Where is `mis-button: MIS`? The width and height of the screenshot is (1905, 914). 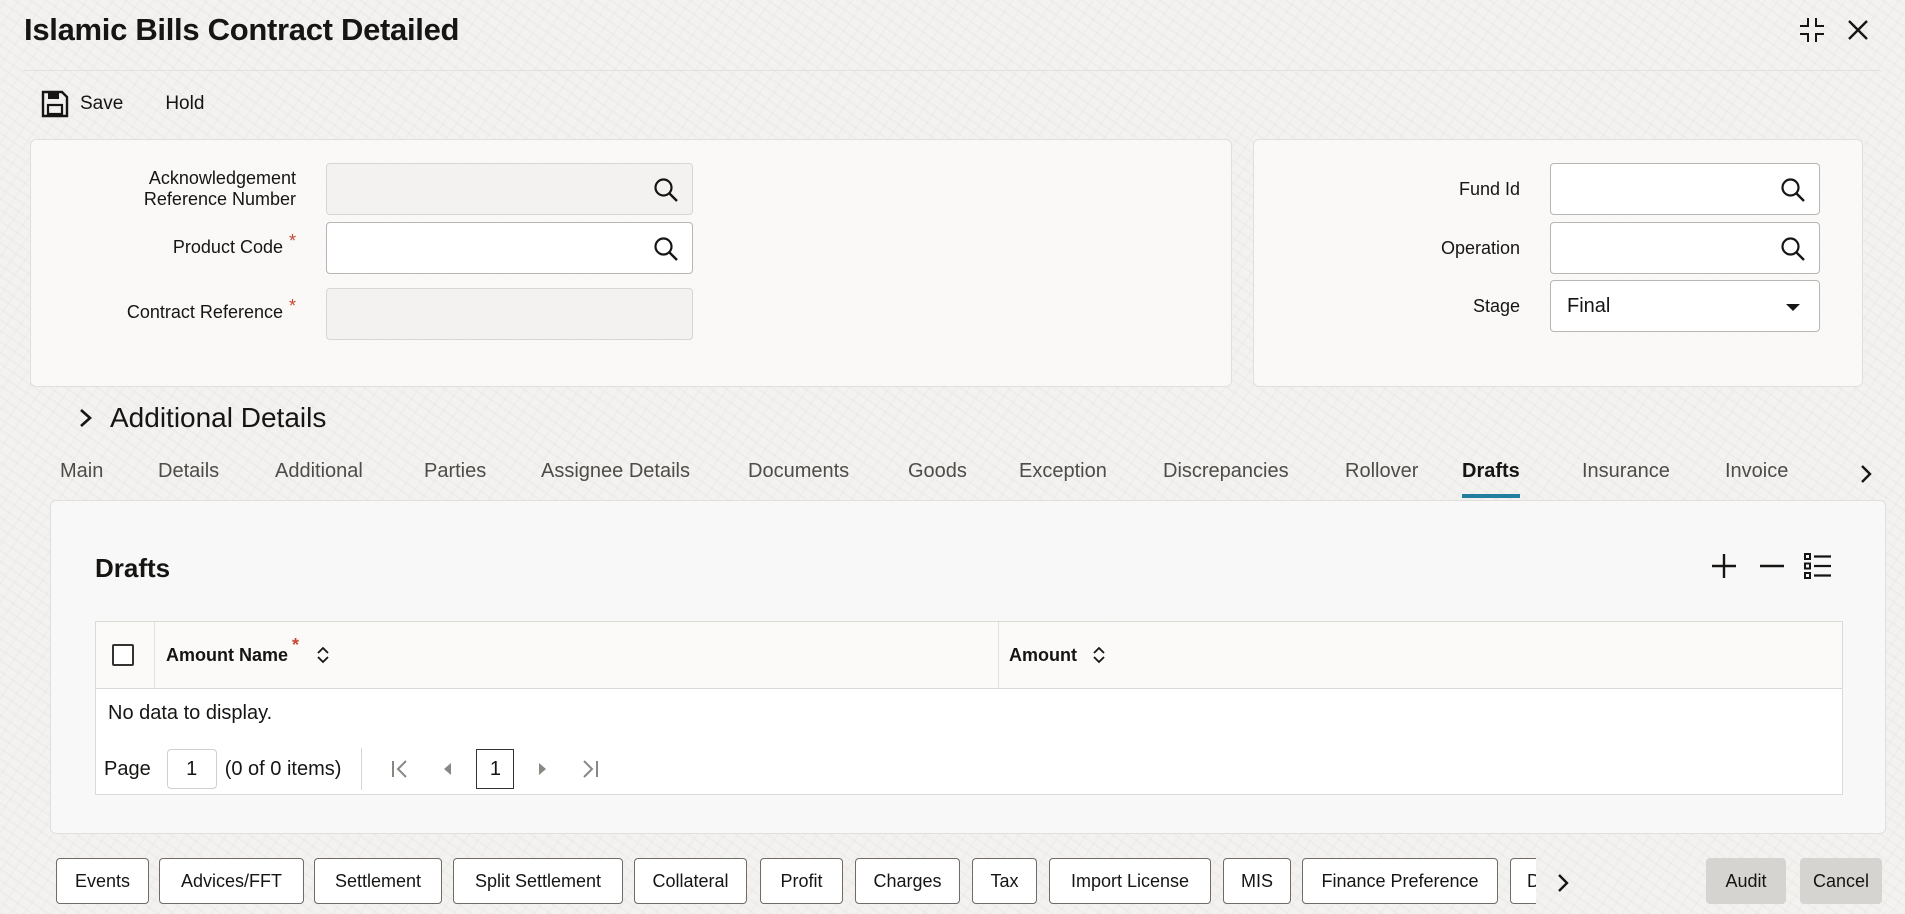
mis-button: MIS is located at coordinates (1257, 881).